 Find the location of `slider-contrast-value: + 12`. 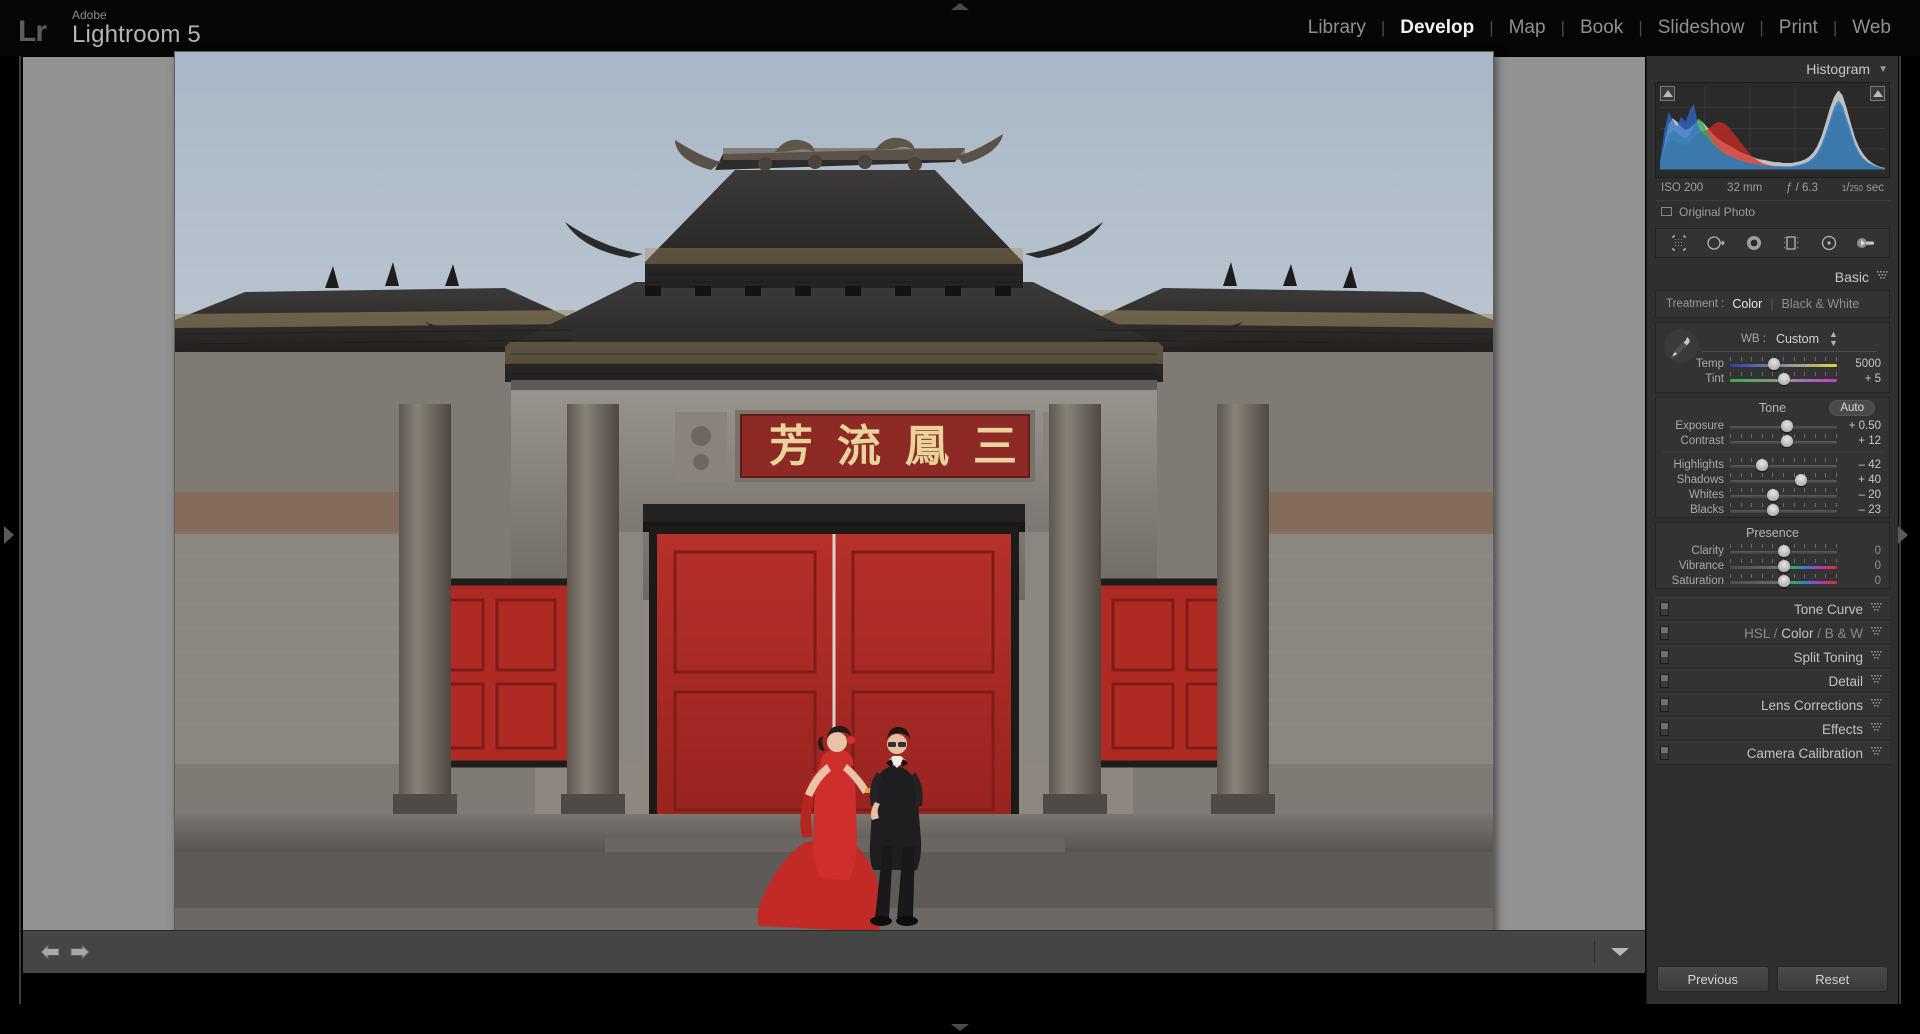

slider-contrast-value: + 12 is located at coordinates (1862, 441).